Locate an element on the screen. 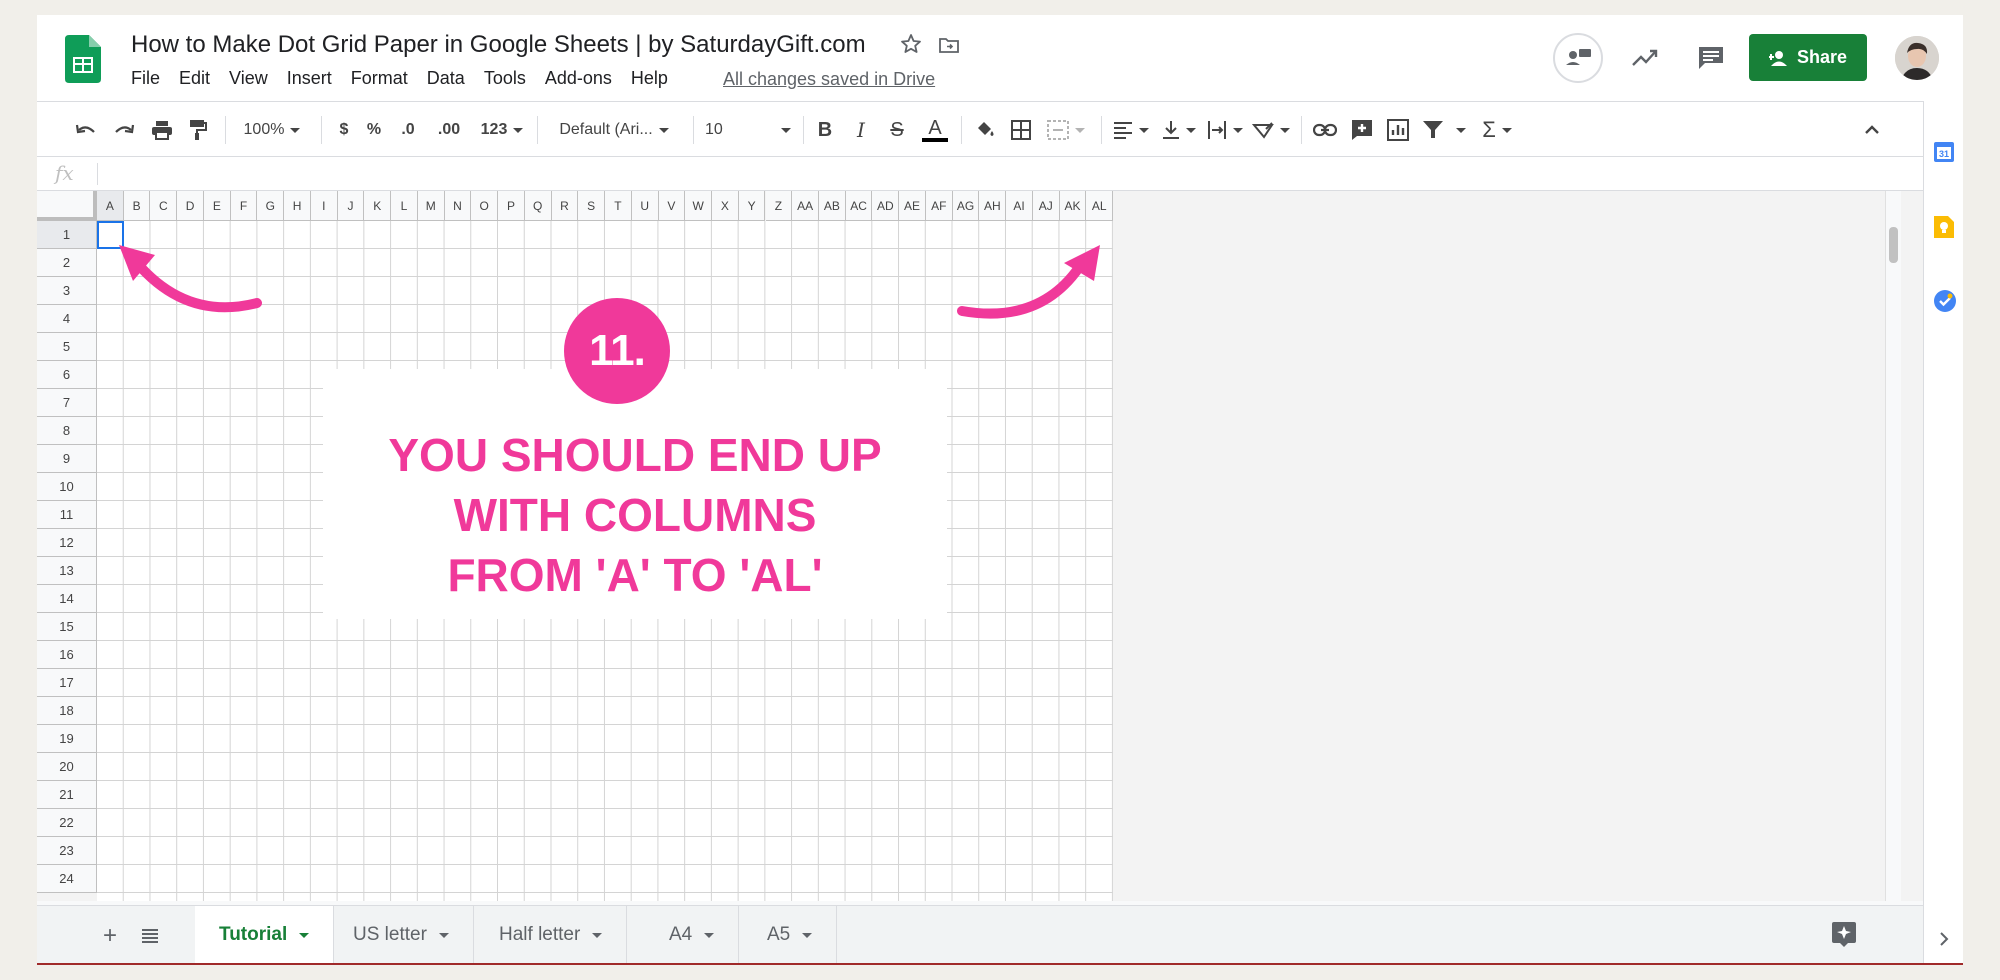  row-header-13: 13 is located at coordinates (67, 571).